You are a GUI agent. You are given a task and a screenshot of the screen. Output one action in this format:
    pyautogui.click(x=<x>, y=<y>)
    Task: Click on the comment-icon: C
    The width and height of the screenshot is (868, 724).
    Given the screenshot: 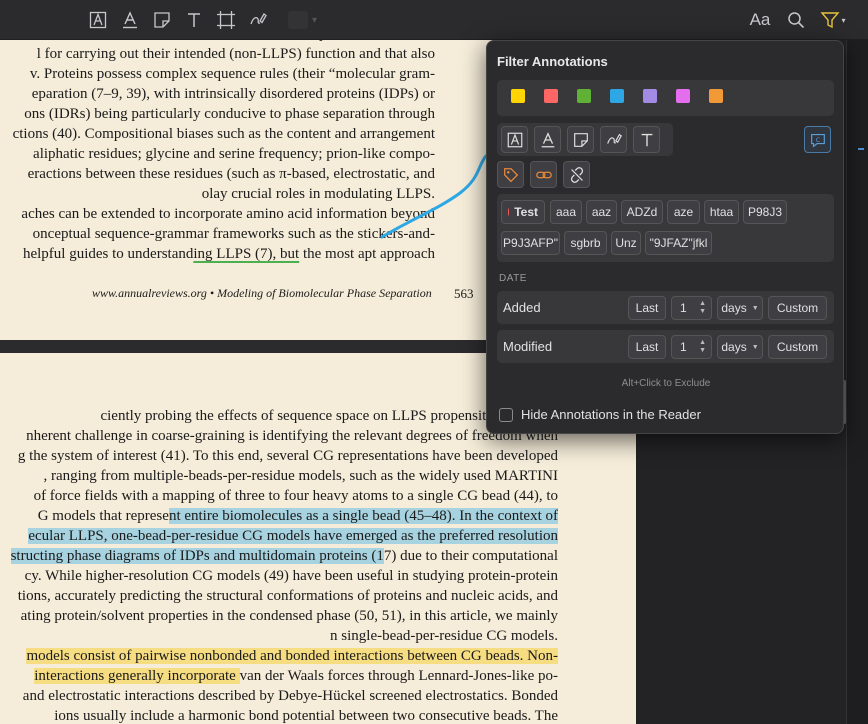 What is the action you would take?
    pyautogui.click(x=817, y=139)
    